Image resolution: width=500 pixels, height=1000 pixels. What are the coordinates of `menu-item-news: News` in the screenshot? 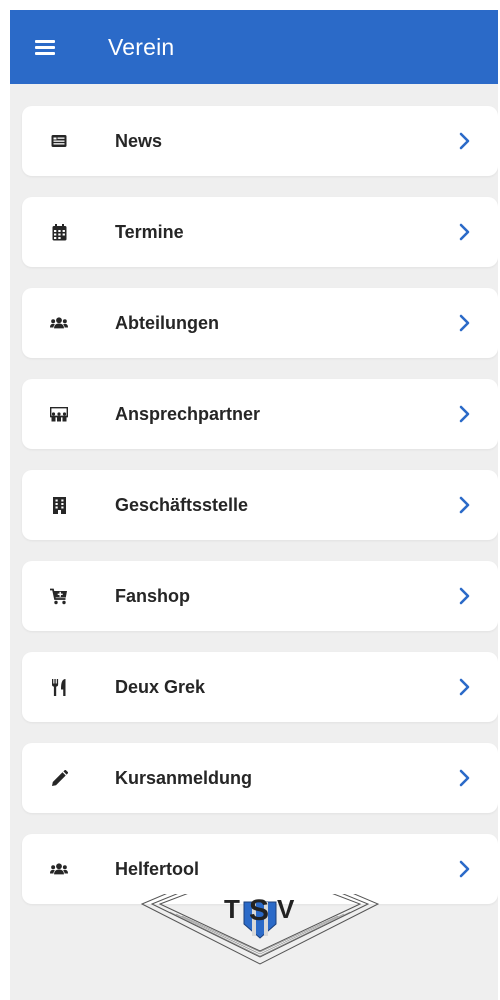 It's located at (260, 141).